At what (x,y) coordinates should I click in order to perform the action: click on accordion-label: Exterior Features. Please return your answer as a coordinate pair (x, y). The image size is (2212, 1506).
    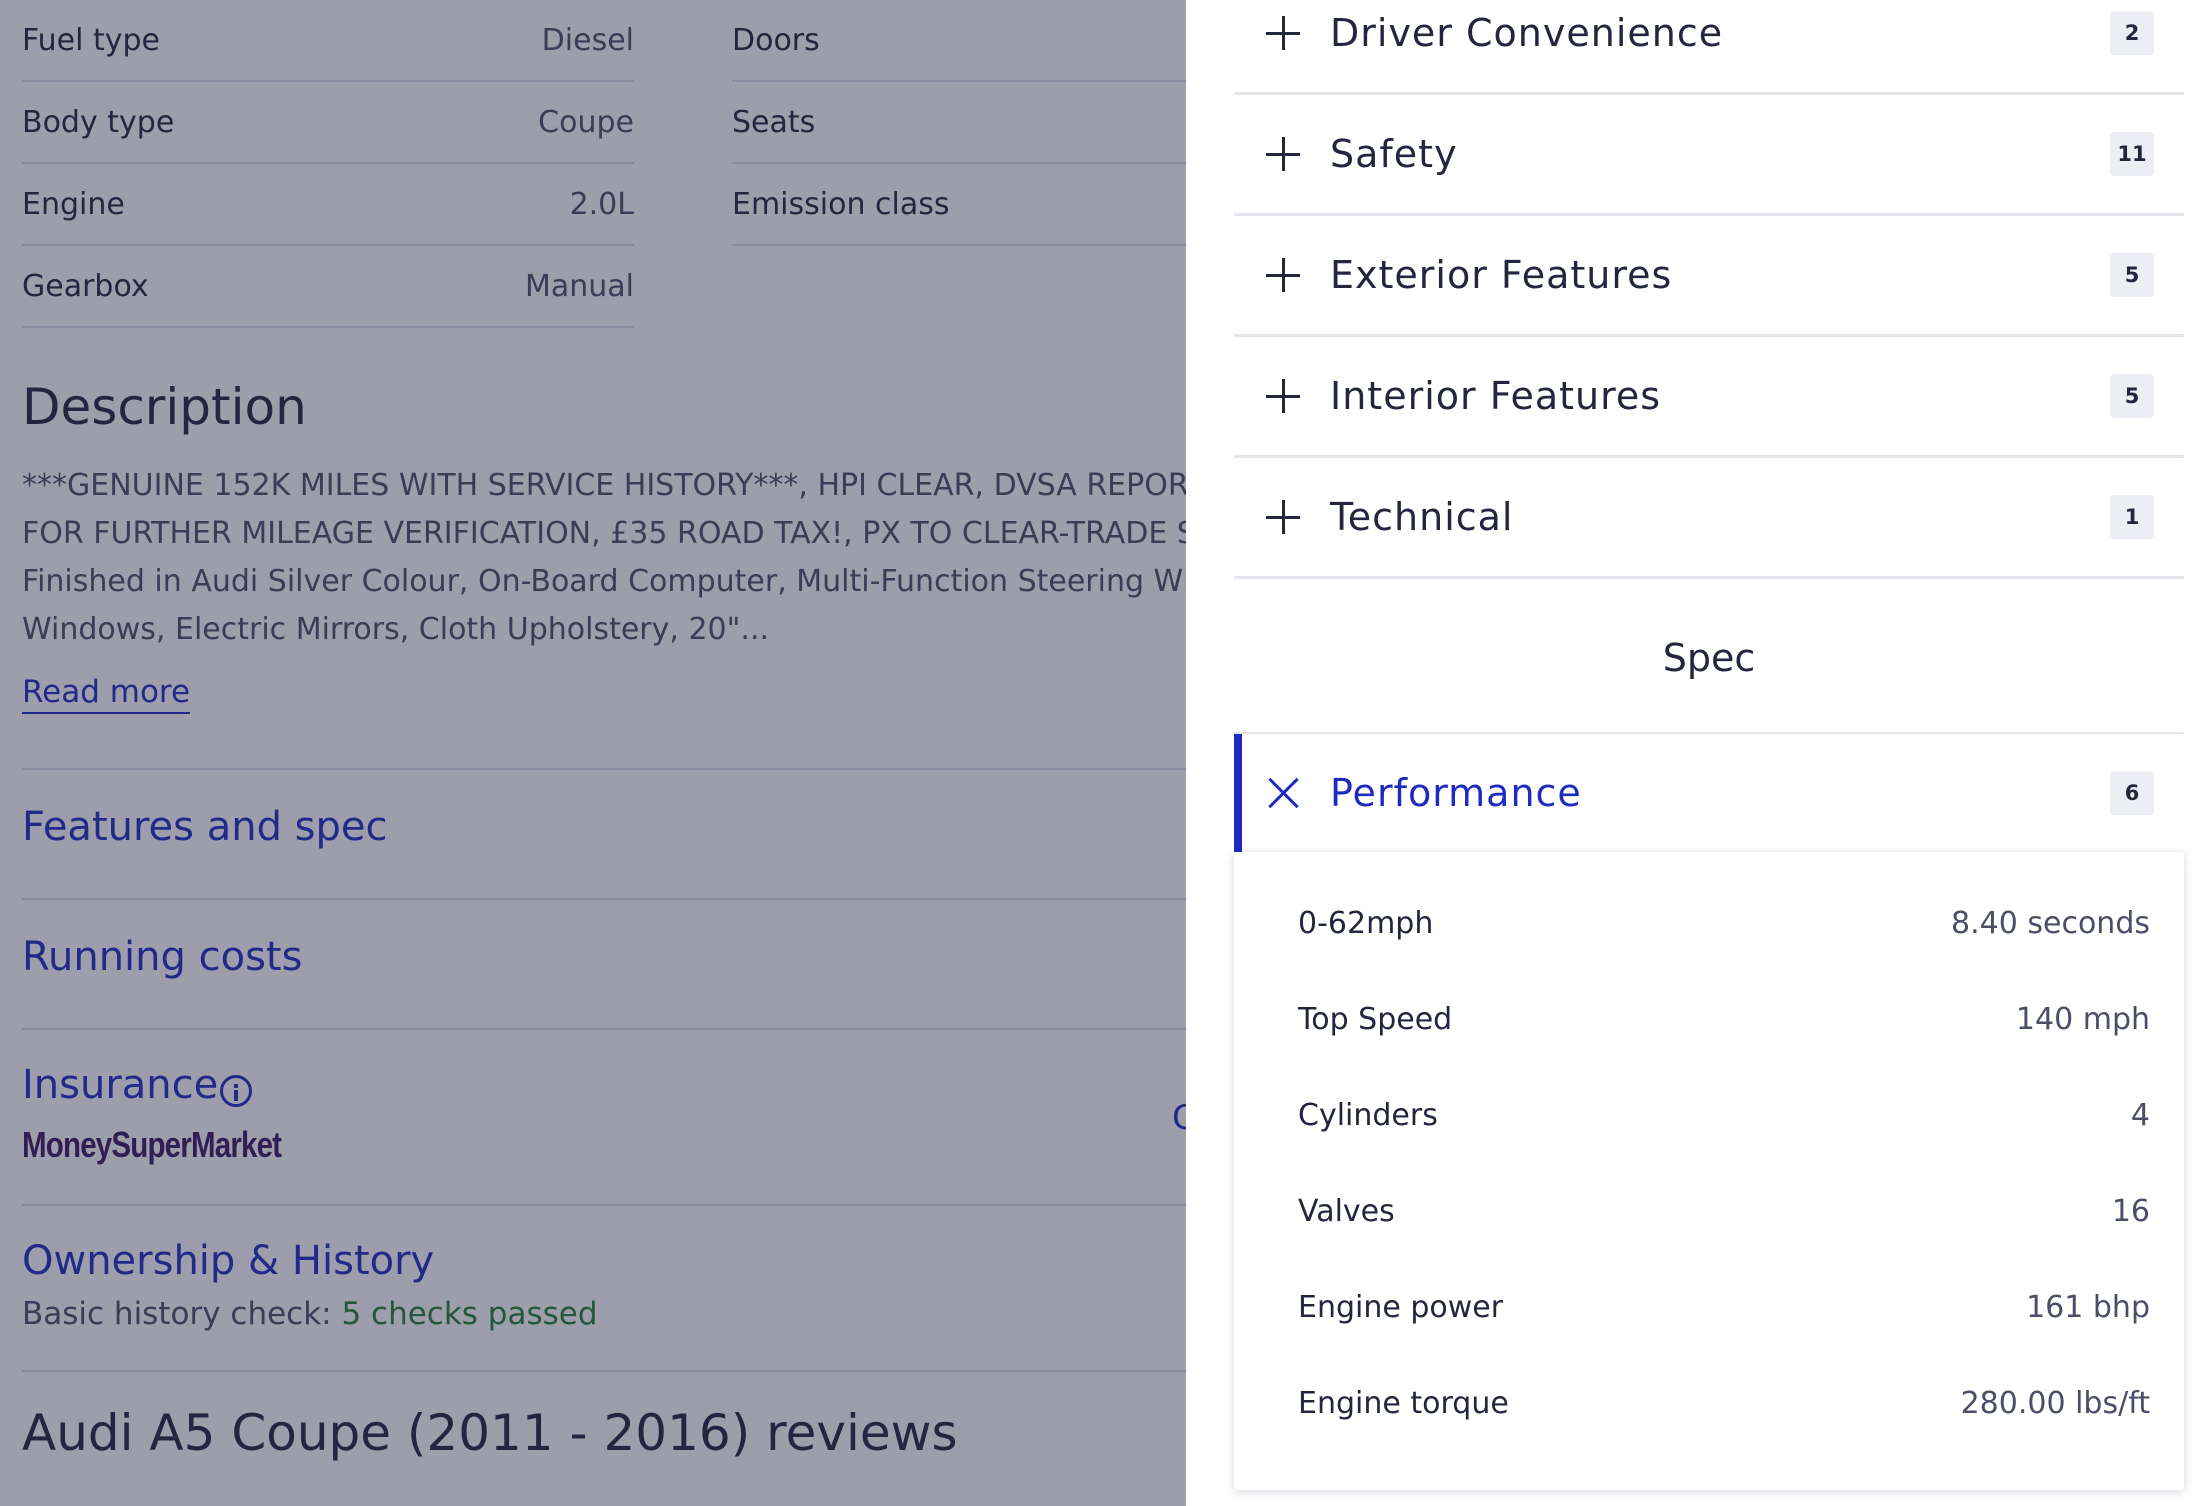
    Looking at the image, I should click on (1501, 275).